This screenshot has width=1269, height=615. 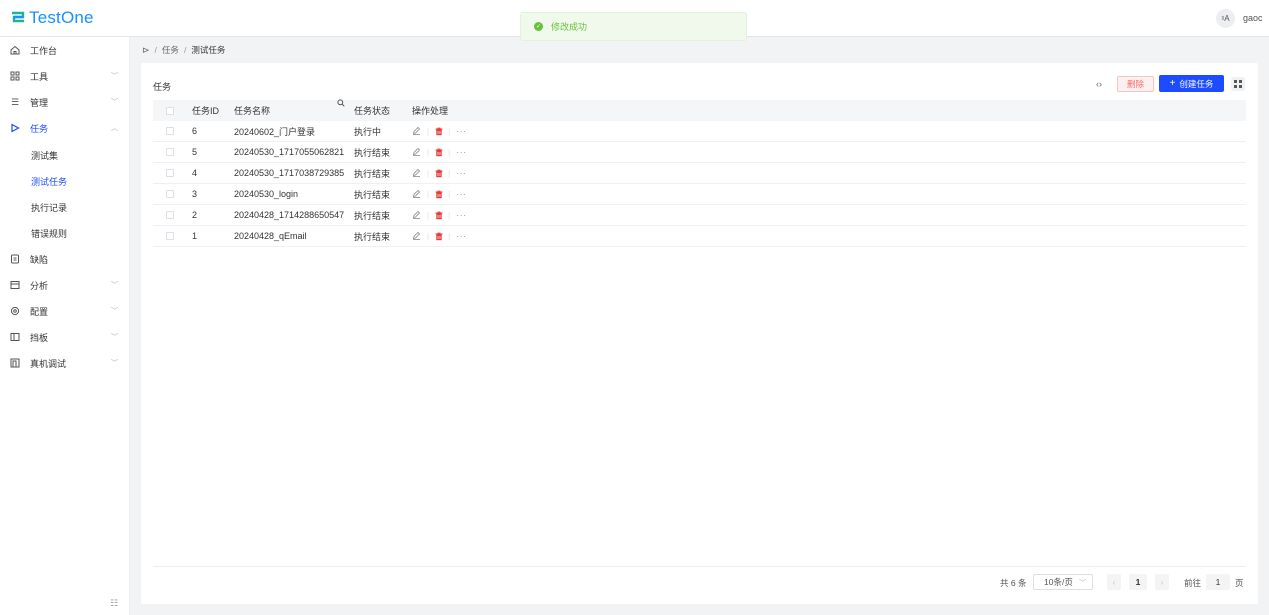 I want to click on next-page-button: ›, so click(x=1162, y=582).